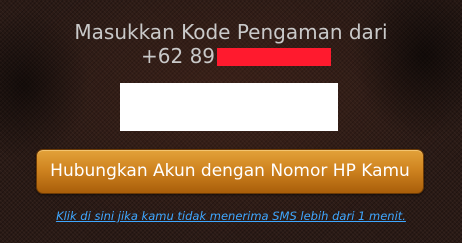 This screenshot has width=462, height=243. What do you see at coordinates (229, 107) in the screenshot?
I see `security-code-input` at bounding box center [229, 107].